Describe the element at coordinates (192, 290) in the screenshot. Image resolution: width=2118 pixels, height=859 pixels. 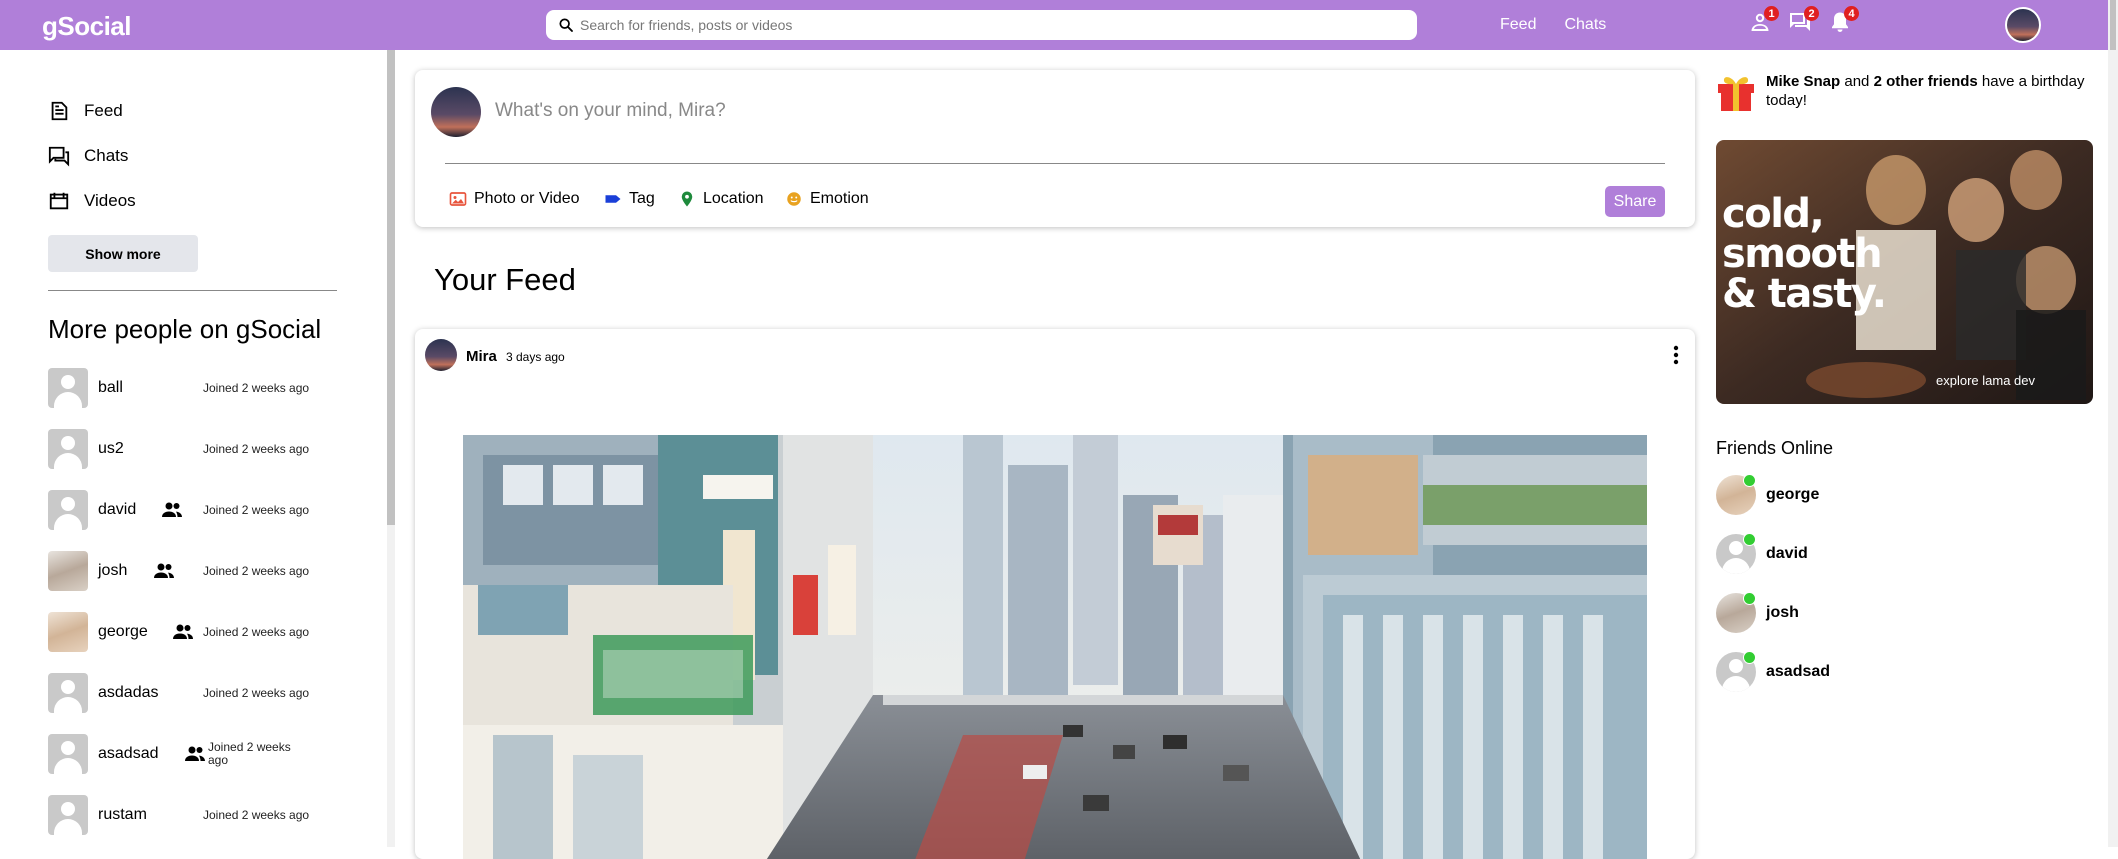
I see `sidebar-divider` at that location.